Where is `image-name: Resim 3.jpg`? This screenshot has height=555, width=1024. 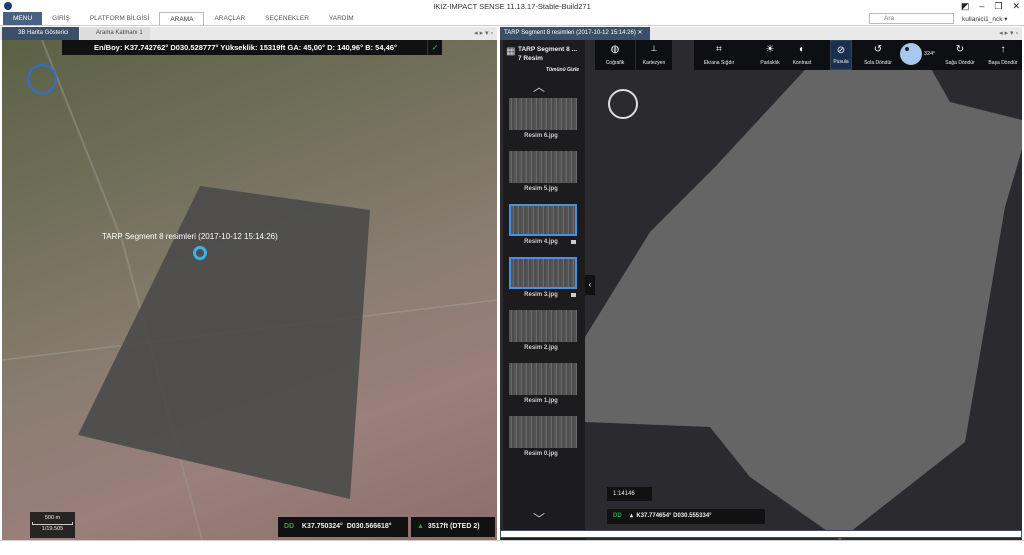
image-name: Resim 3.jpg is located at coordinates (541, 295).